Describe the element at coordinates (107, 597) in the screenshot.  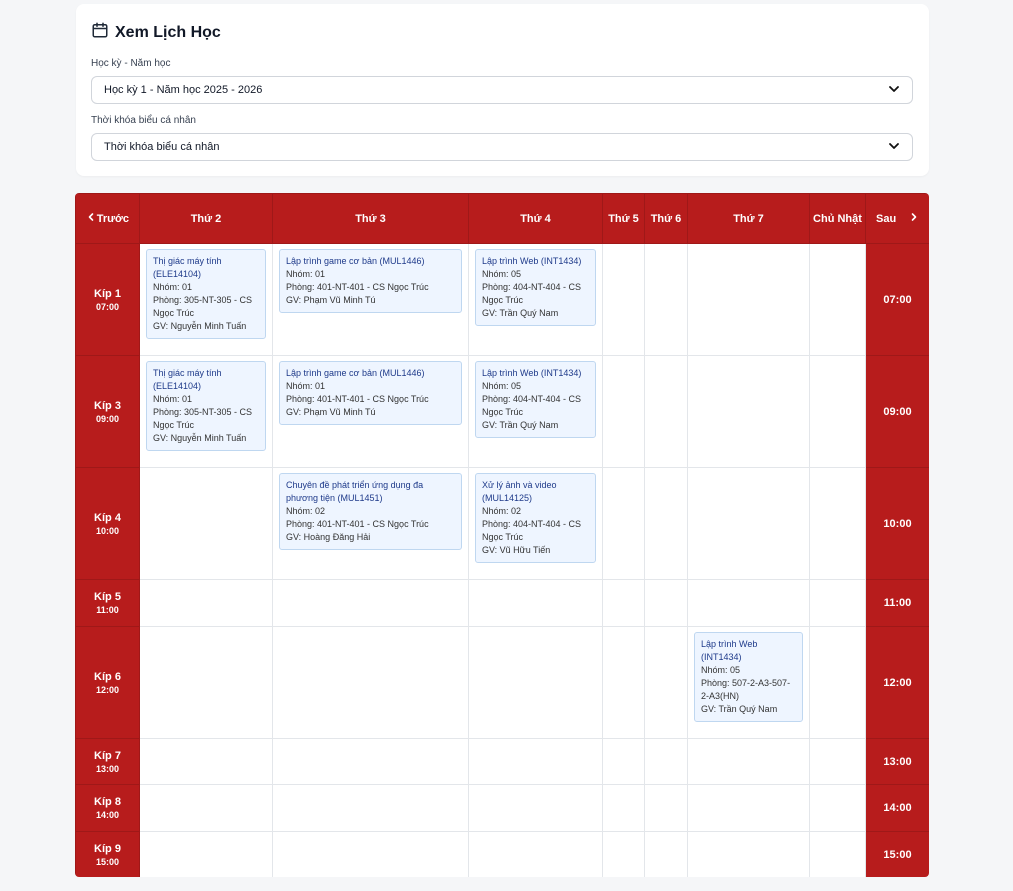
I see `slot-name: Kíp 5` at that location.